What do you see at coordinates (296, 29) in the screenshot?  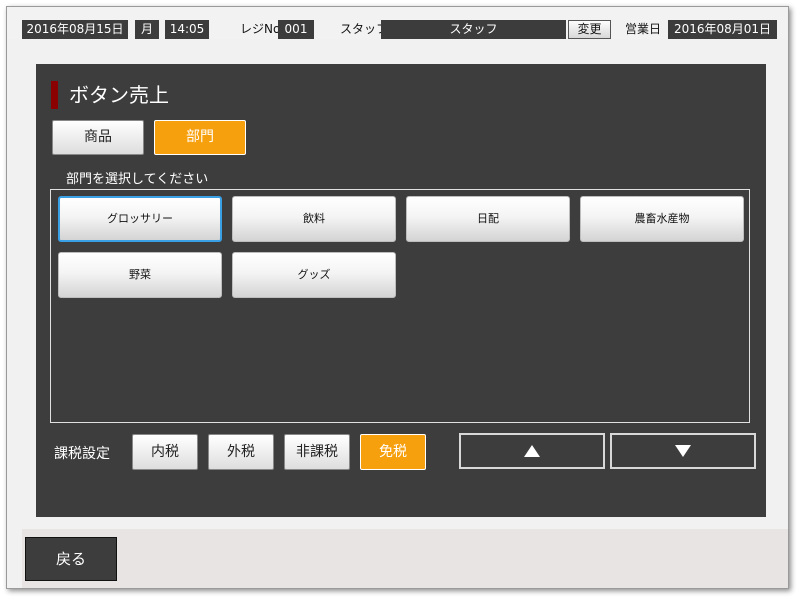 I see `register-number: 001` at bounding box center [296, 29].